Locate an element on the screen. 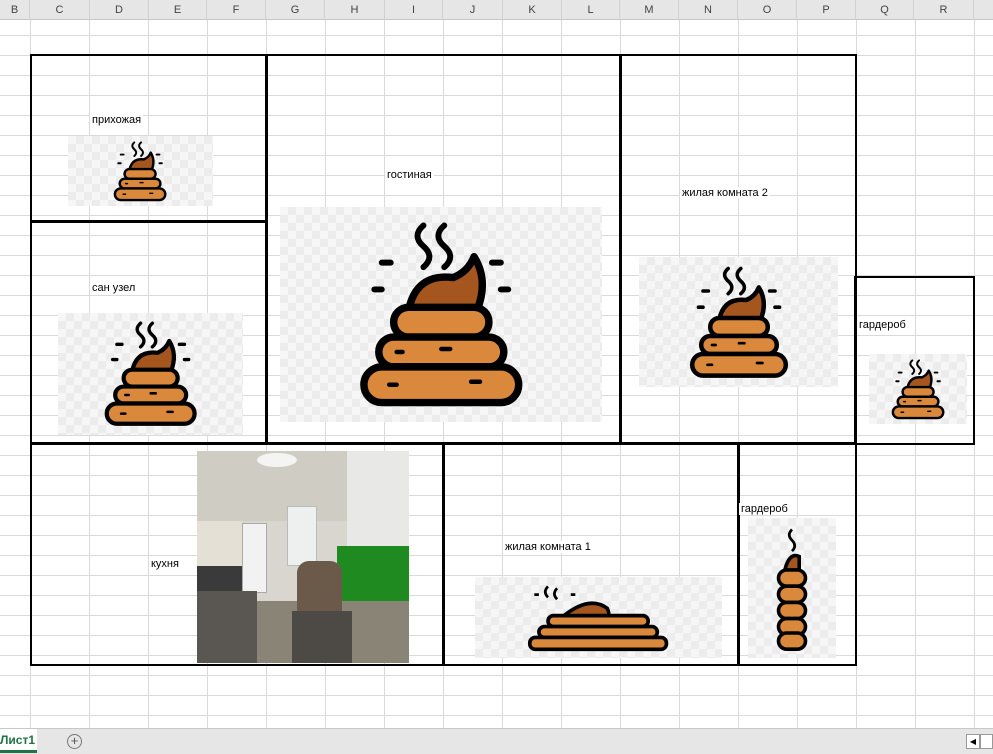 The width and height of the screenshot is (993, 754). poop-image-hallway is located at coordinates (140, 171).